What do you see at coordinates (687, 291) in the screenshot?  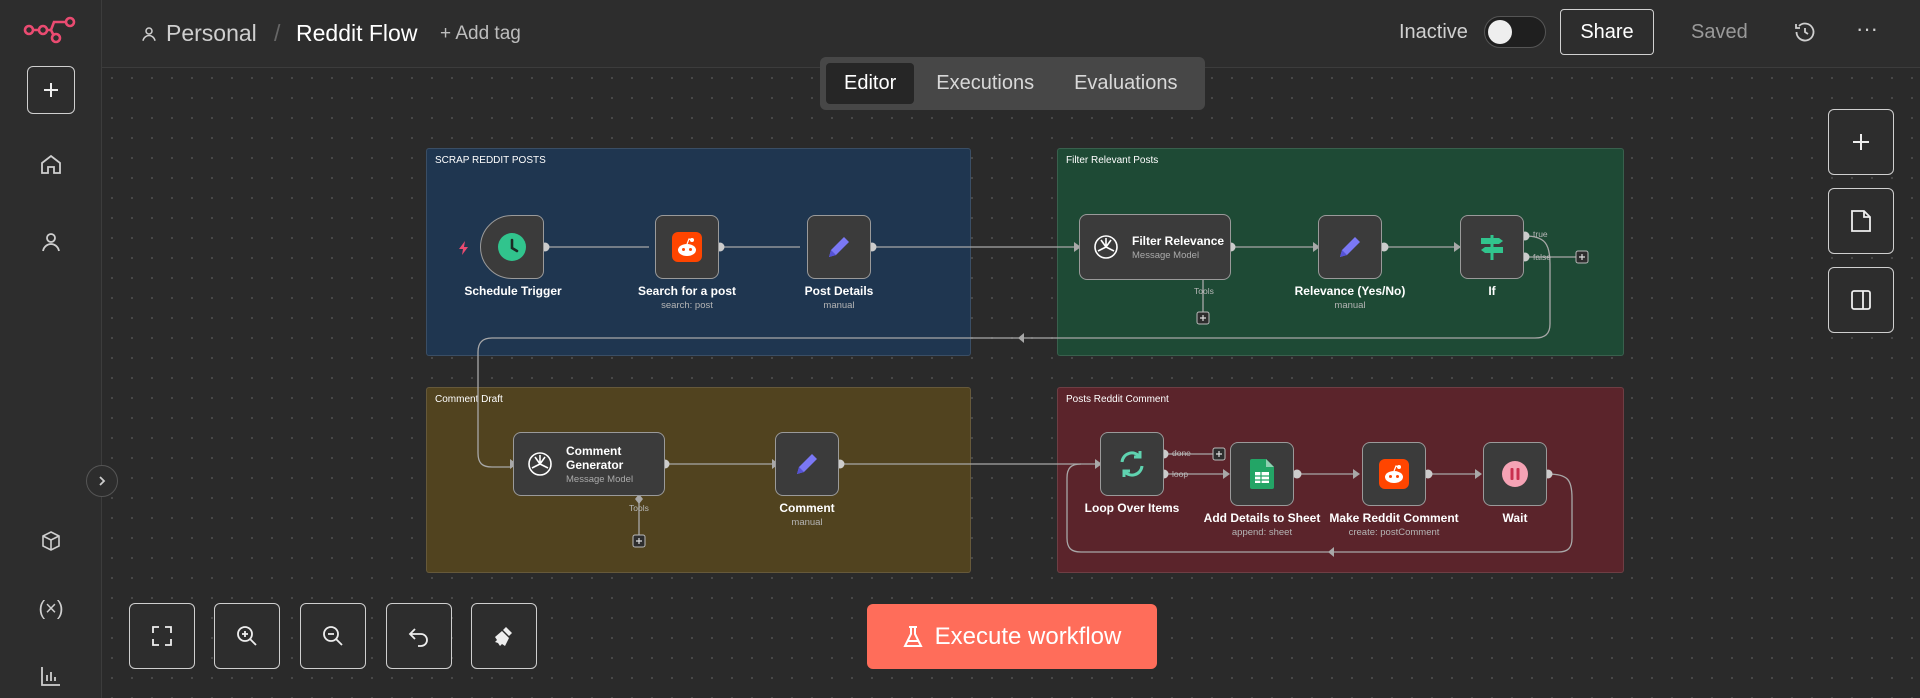 I see `node-title: Search for a post` at bounding box center [687, 291].